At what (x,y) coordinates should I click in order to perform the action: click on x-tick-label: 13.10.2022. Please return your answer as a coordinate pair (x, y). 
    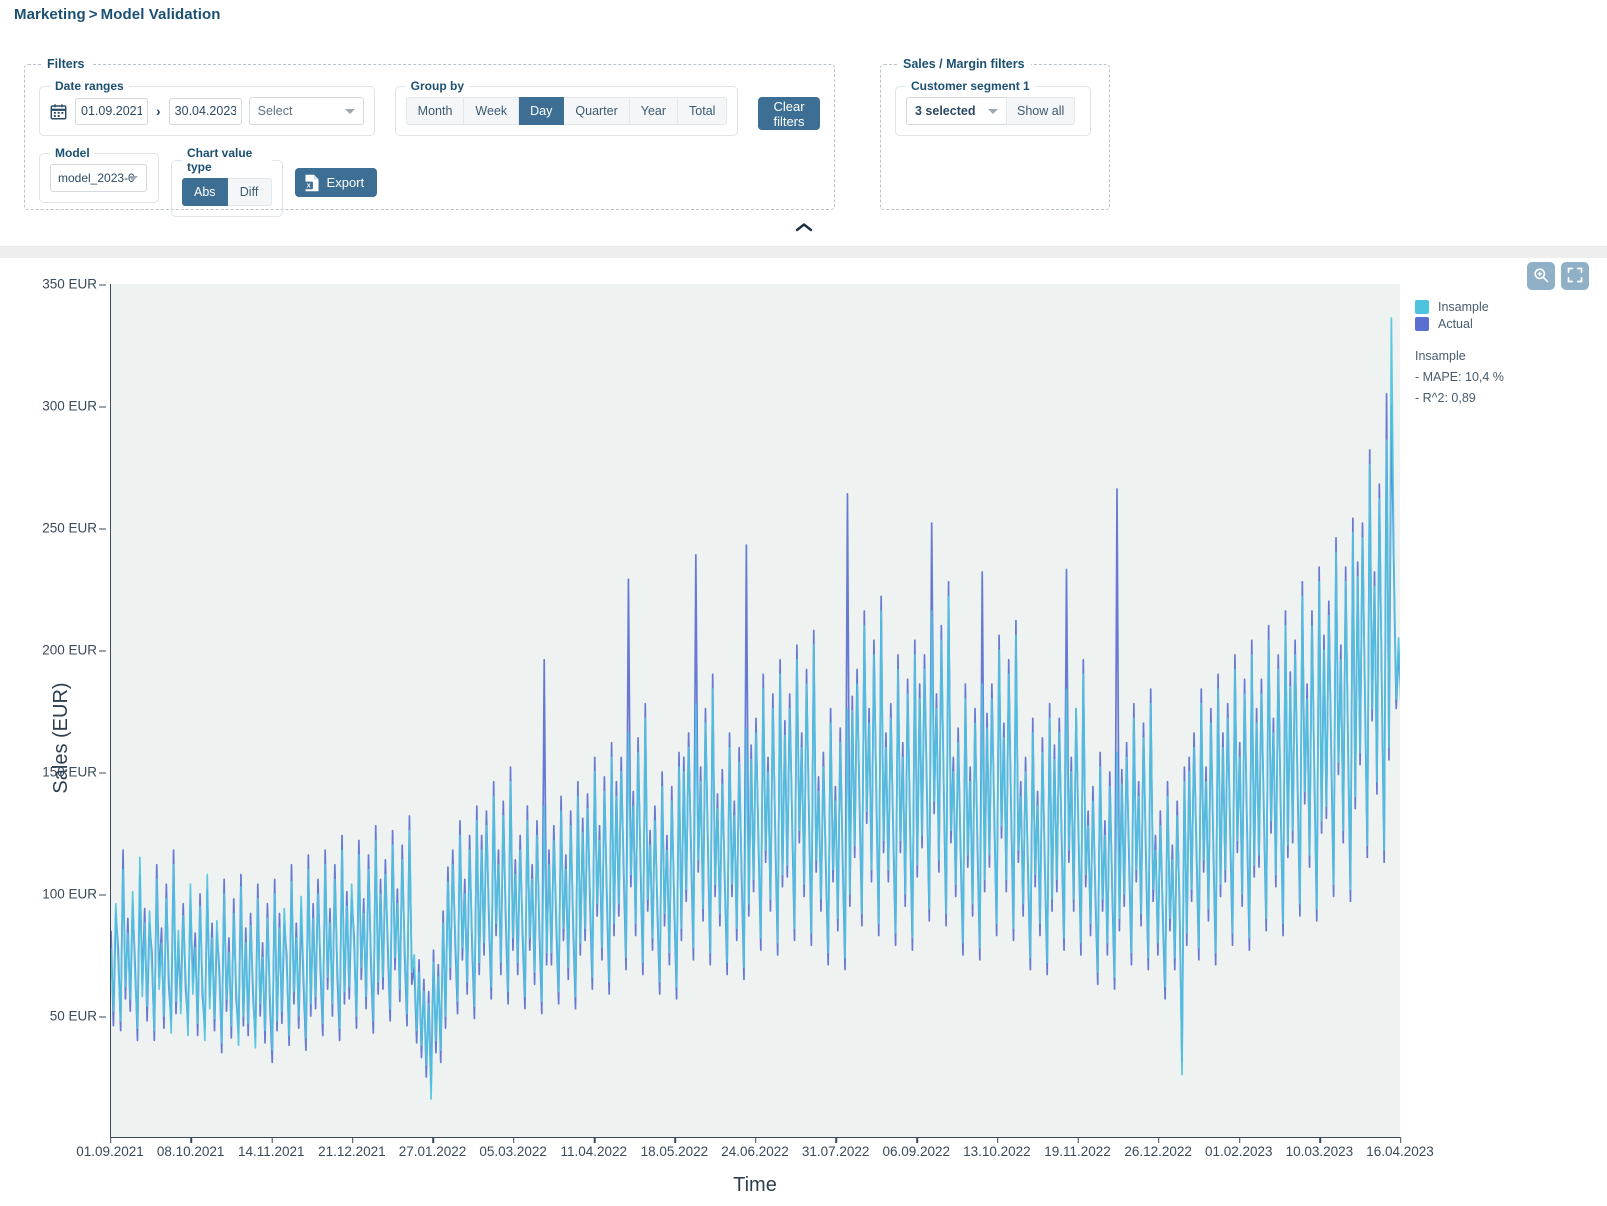
    Looking at the image, I should click on (997, 1148).